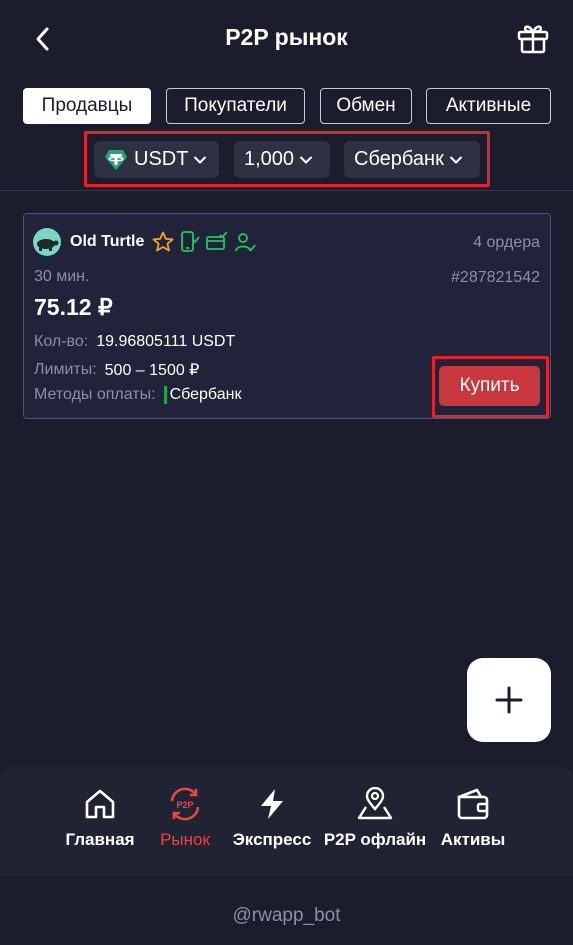  I want to click on tab-active: Активные, so click(488, 106).